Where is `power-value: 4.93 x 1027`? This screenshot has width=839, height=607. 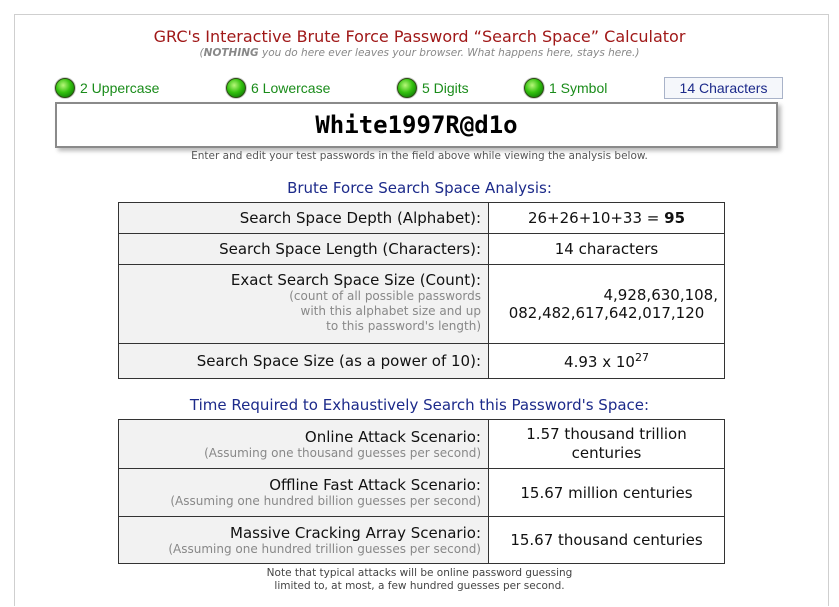
power-value: 4.93 x 1027 is located at coordinates (606, 361).